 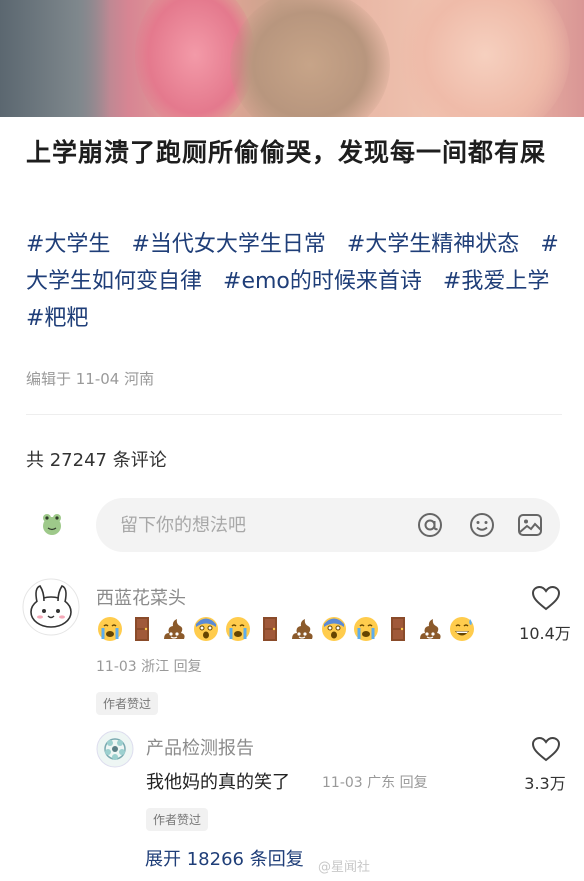 I want to click on like-count: 3.3万, so click(x=545, y=783).